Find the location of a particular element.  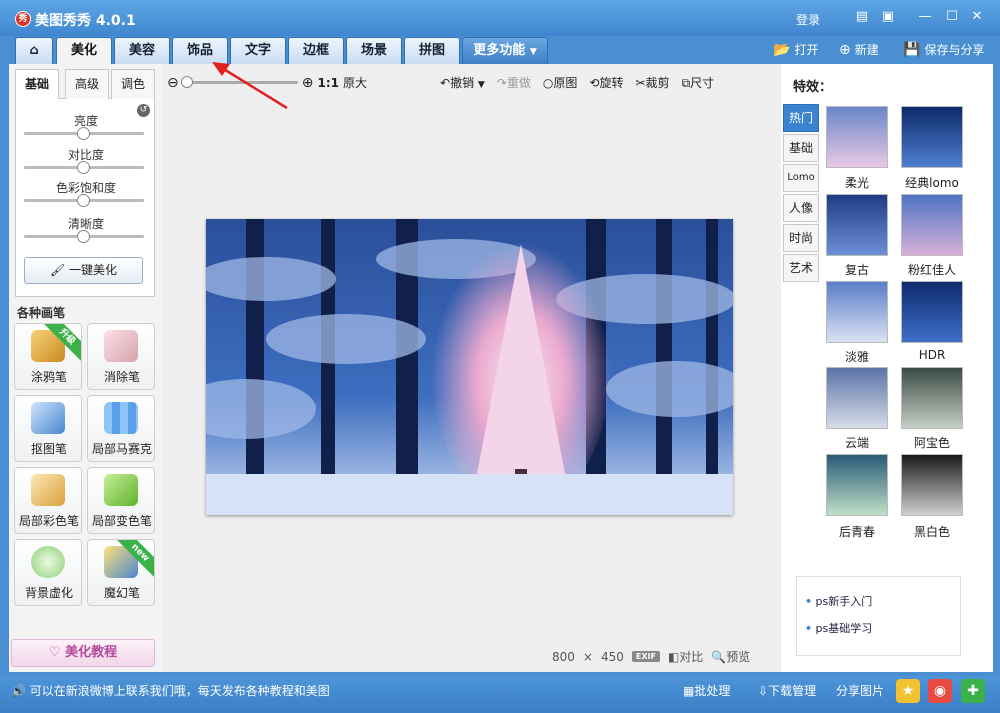

tip-link: • ps基础学习 is located at coordinates (838, 628).